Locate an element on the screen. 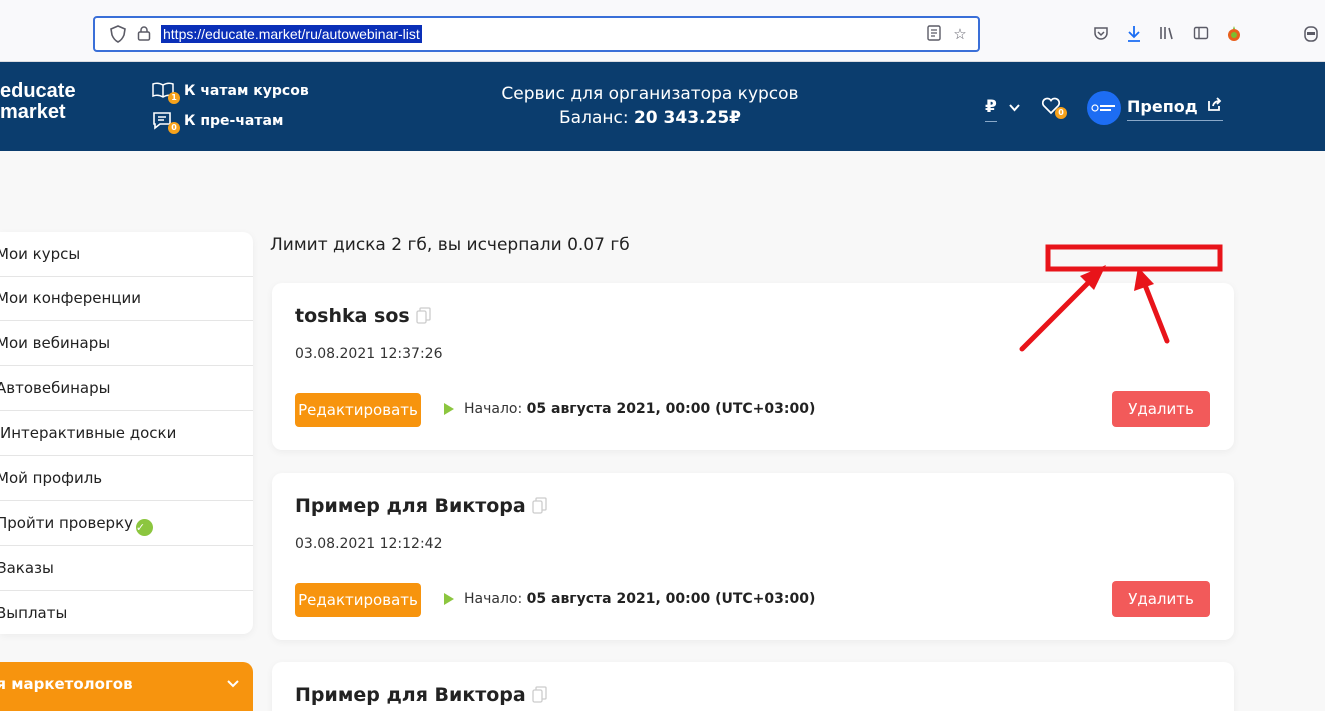 This screenshot has width=1325, height=711. course-chats-link: 1 К чатам курсов is located at coordinates (230, 92).